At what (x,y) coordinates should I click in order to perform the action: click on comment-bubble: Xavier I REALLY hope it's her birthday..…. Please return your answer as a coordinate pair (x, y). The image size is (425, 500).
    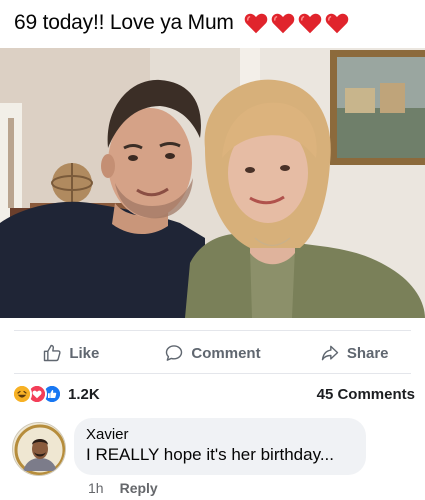
    Looking at the image, I should click on (220, 446).